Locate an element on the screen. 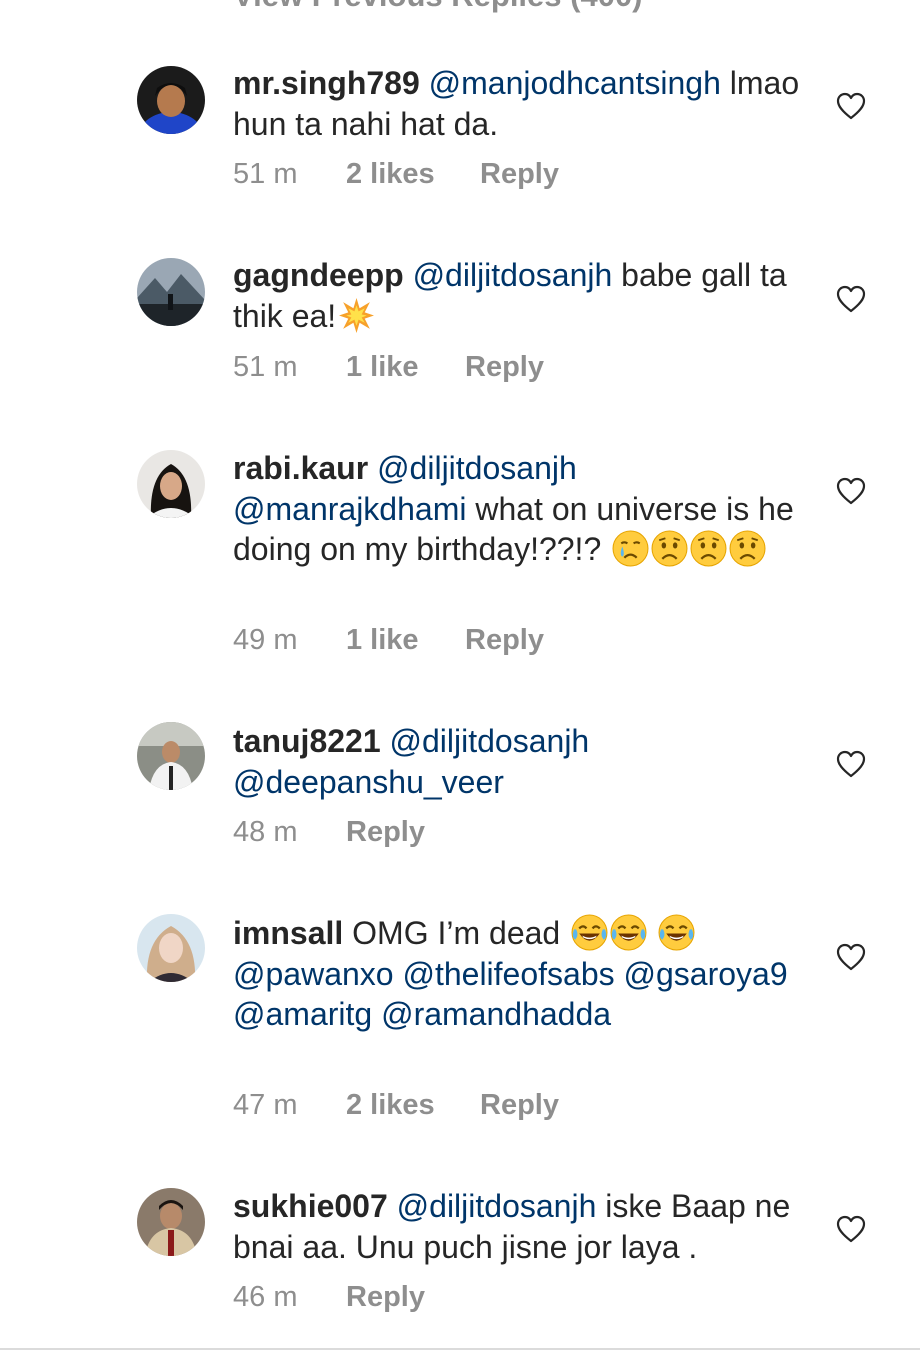 Image resolution: width=920 pixels, height=1361 pixels. mention-link: @ramandhadda is located at coordinates (496, 1014).